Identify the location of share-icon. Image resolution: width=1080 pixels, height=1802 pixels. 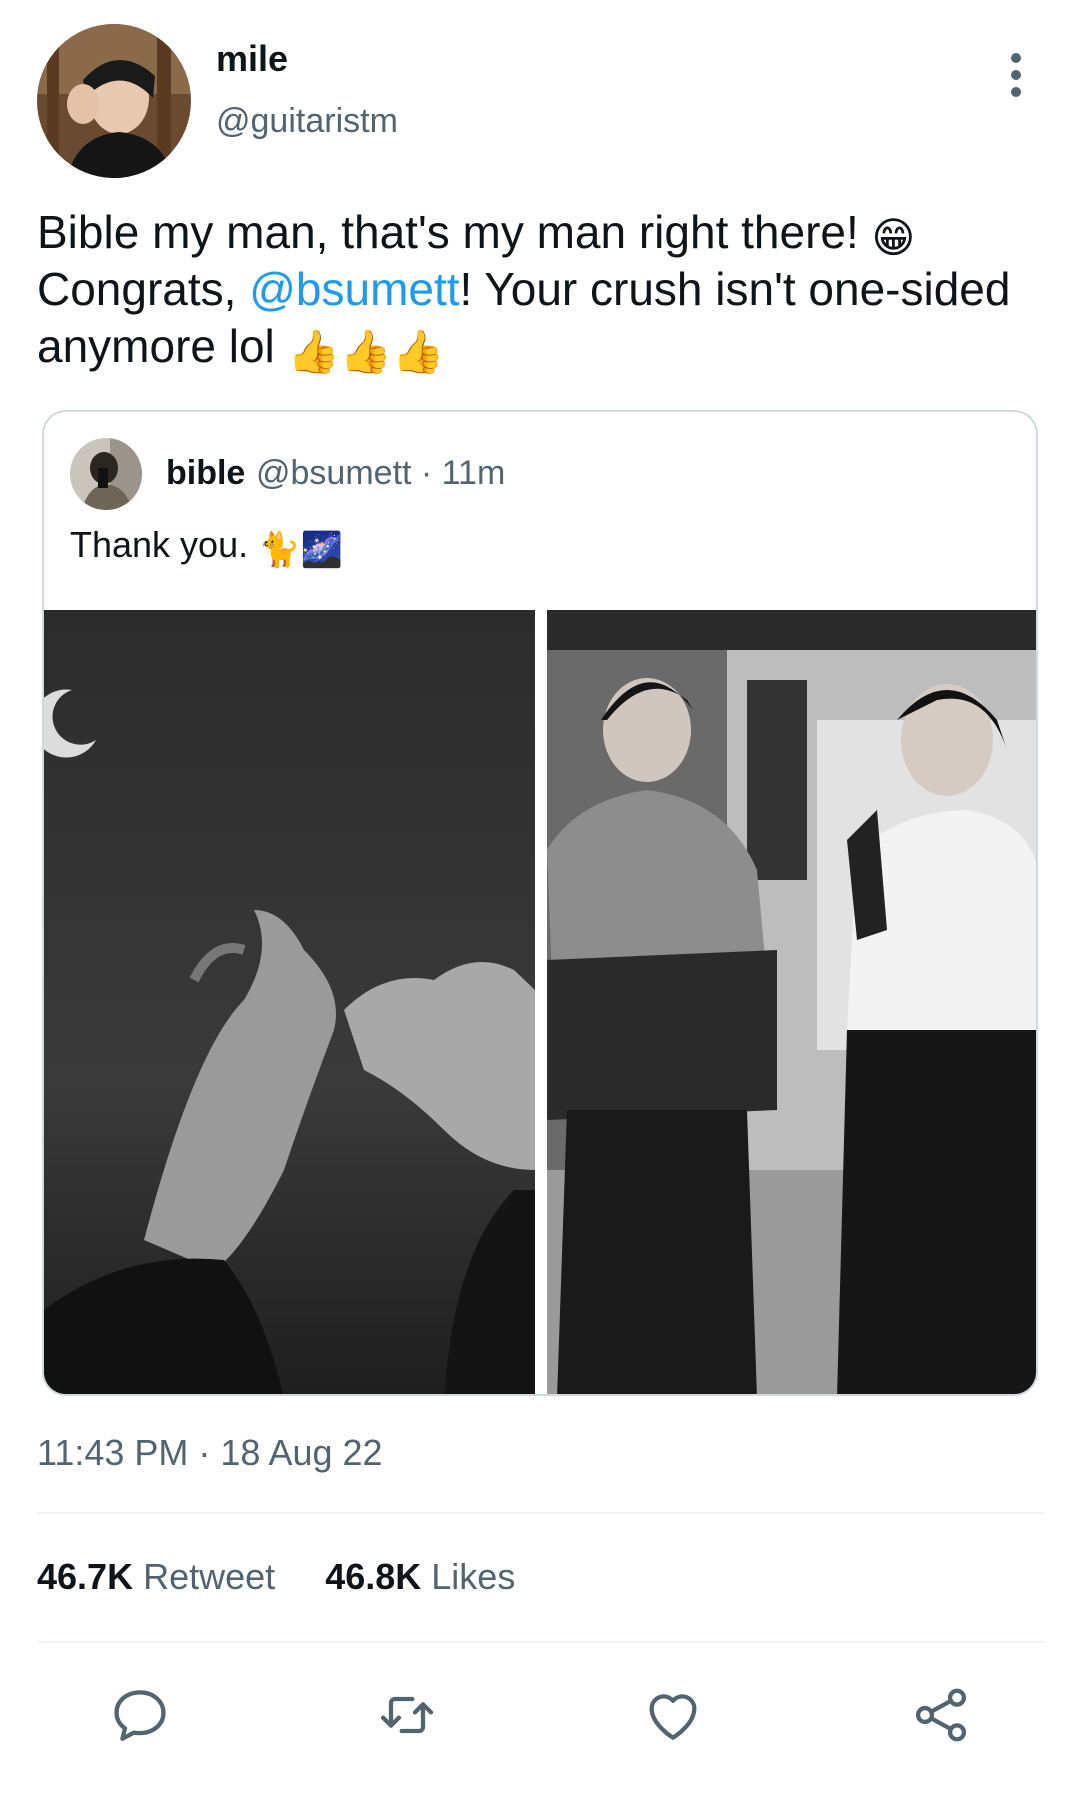
(941, 1715).